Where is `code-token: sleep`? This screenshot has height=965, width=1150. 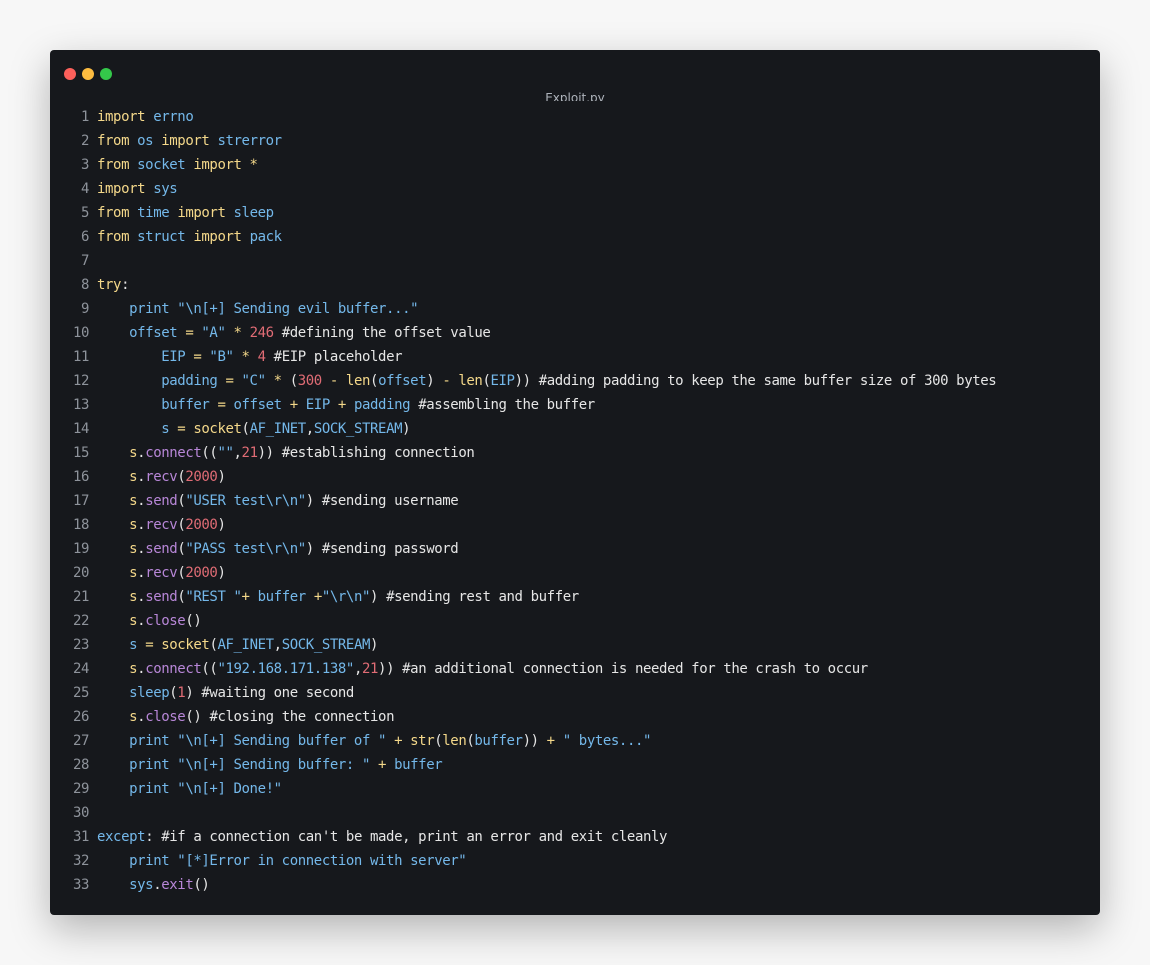 code-token: sleep is located at coordinates (133, 693).